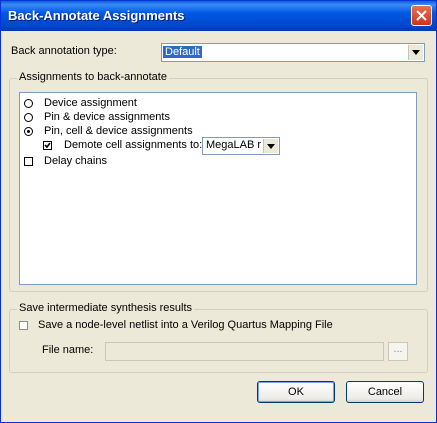  Describe the element at coordinates (28, 161) in the screenshot. I see `delay-chains-checkbox` at that location.